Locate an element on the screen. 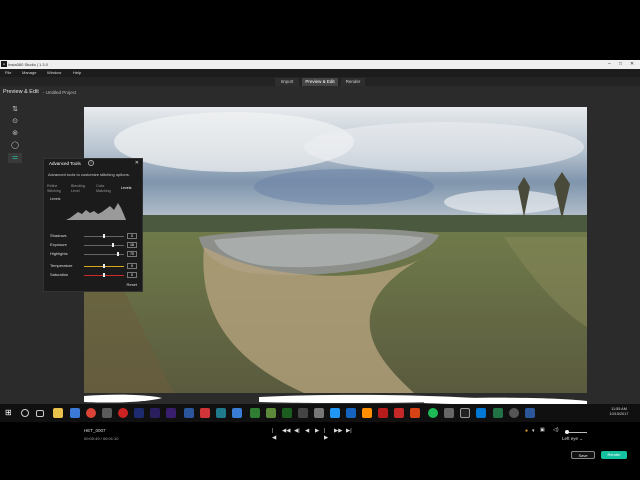  volume-knob is located at coordinates (567, 432).